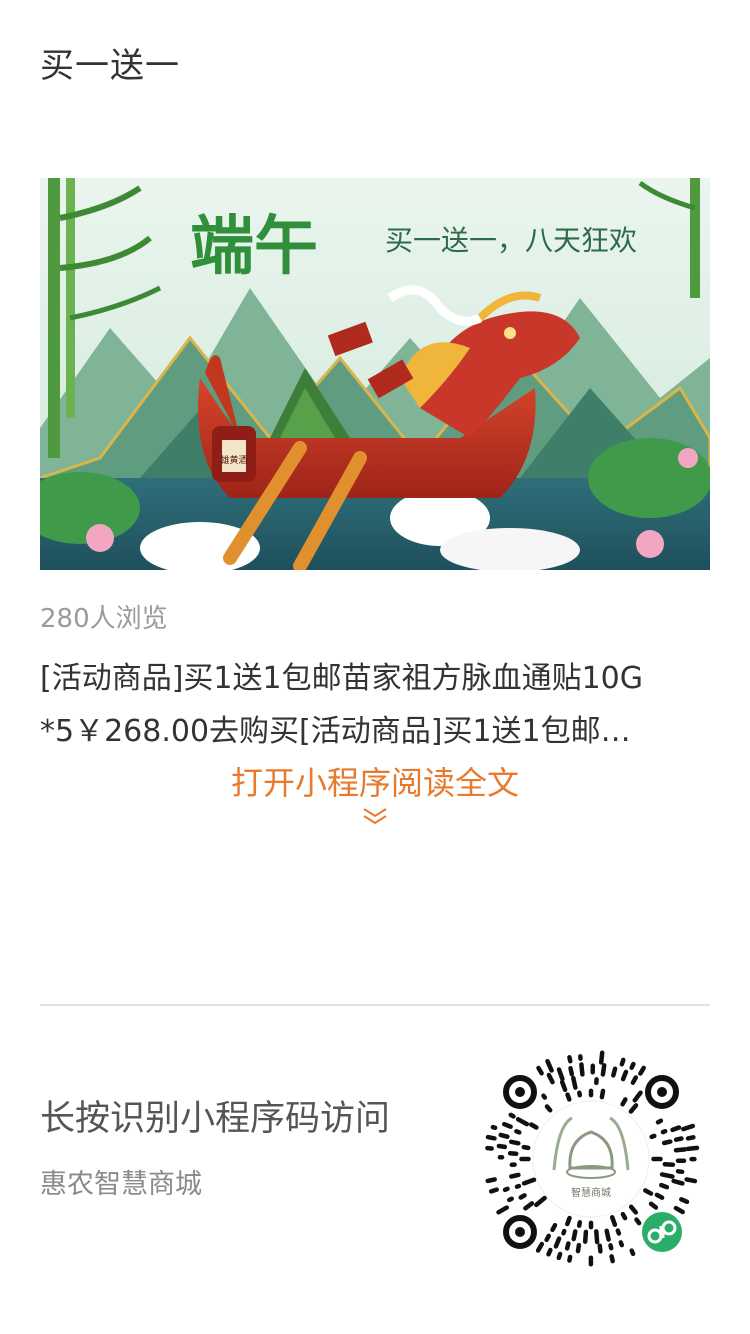  What do you see at coordinates (121, 1184) in the screenshot?
I see `mini-program-name: 惠农智慧商城` at bounding box center [121, 1184].